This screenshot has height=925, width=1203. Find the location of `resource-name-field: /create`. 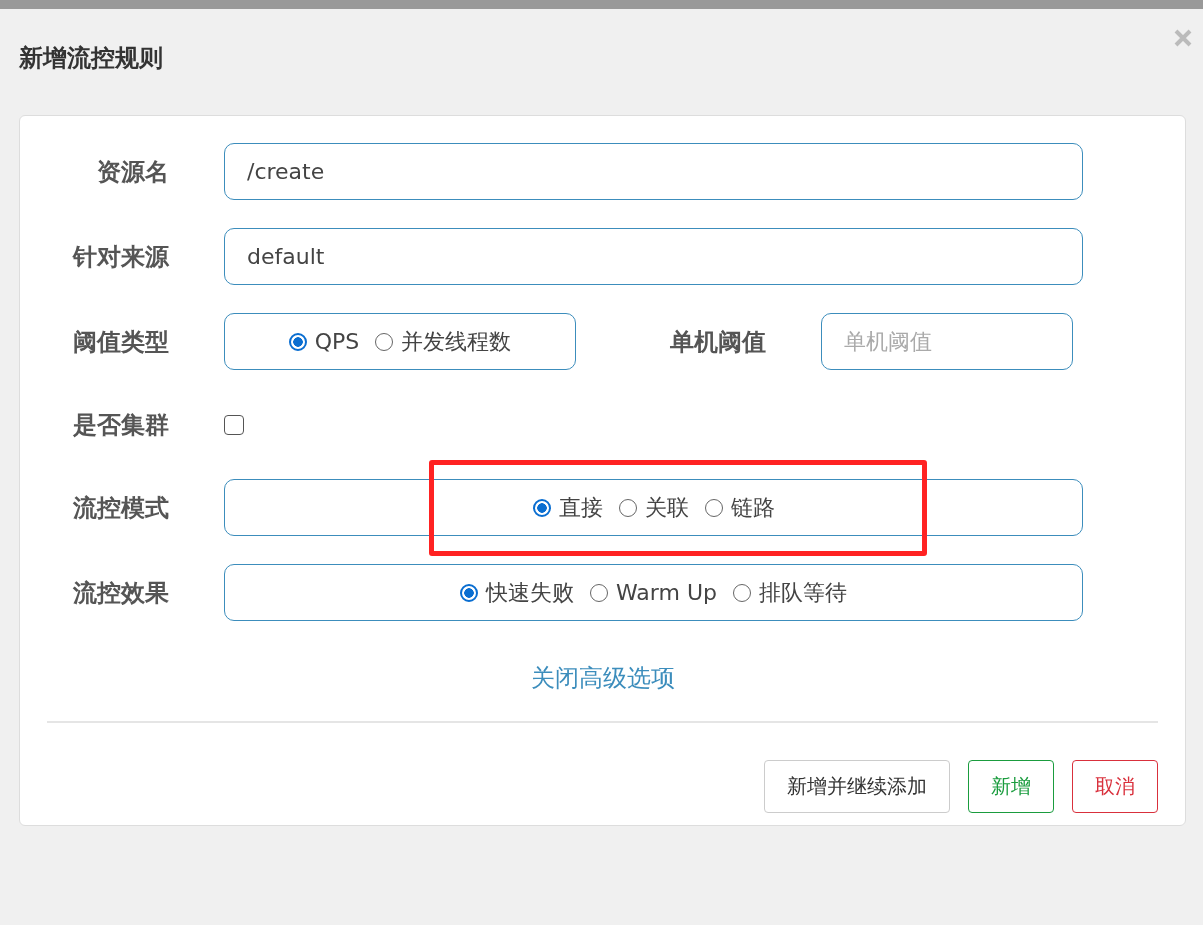

resource-name-field: /create is located at coordinates (653, 171).